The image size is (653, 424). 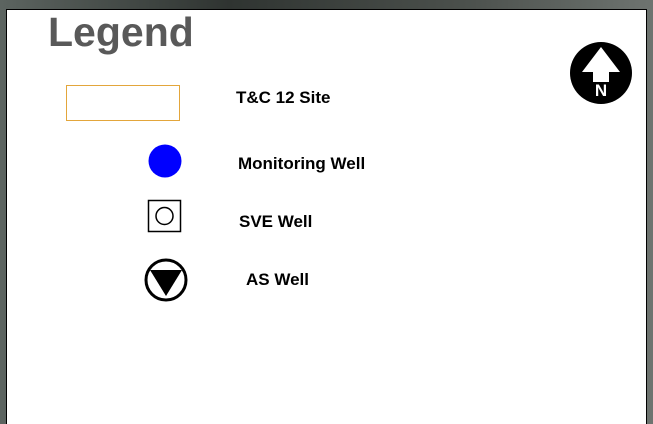 What do you see at coordinates (302, 163) in the screenshot?
I see `legend-label-monitoring-well: Monitoring Well` at bounding box center [302, 163].